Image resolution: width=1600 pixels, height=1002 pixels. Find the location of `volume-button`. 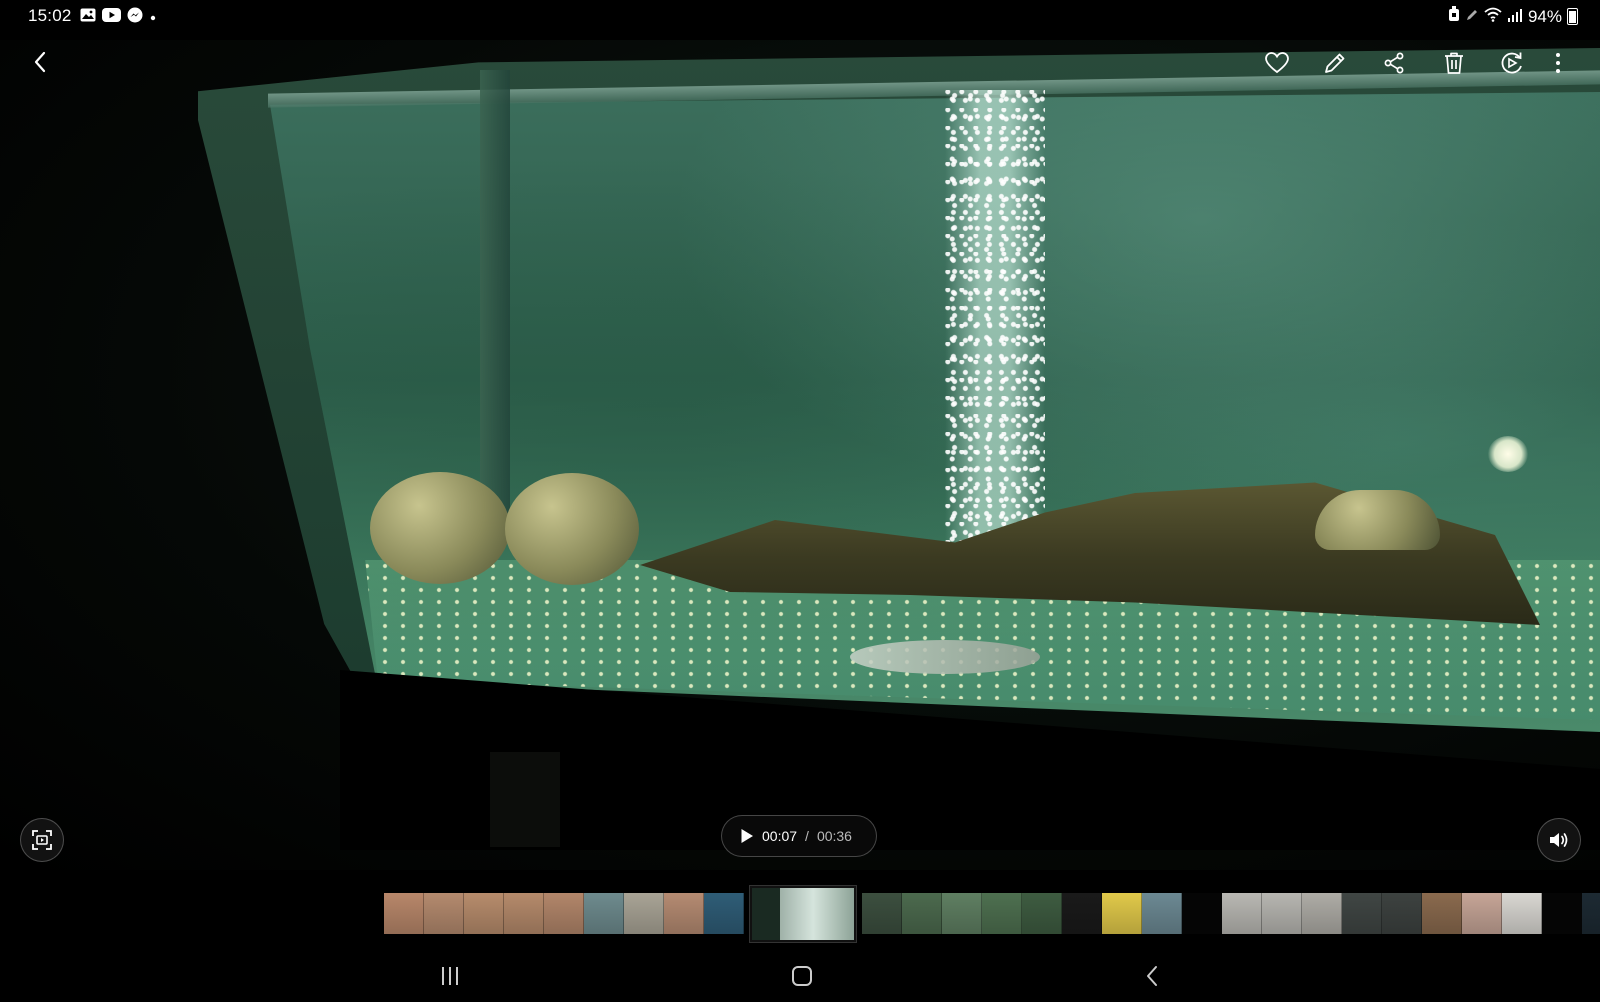

volume-button is located at coordinates (1559, 840).